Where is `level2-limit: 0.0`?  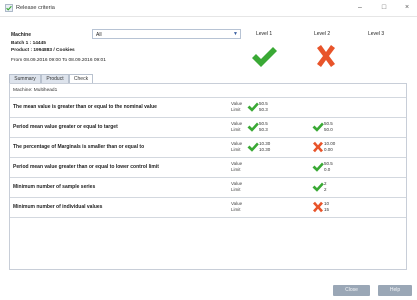
level2-limit: 0.0 is located at coordinates (327, 169).